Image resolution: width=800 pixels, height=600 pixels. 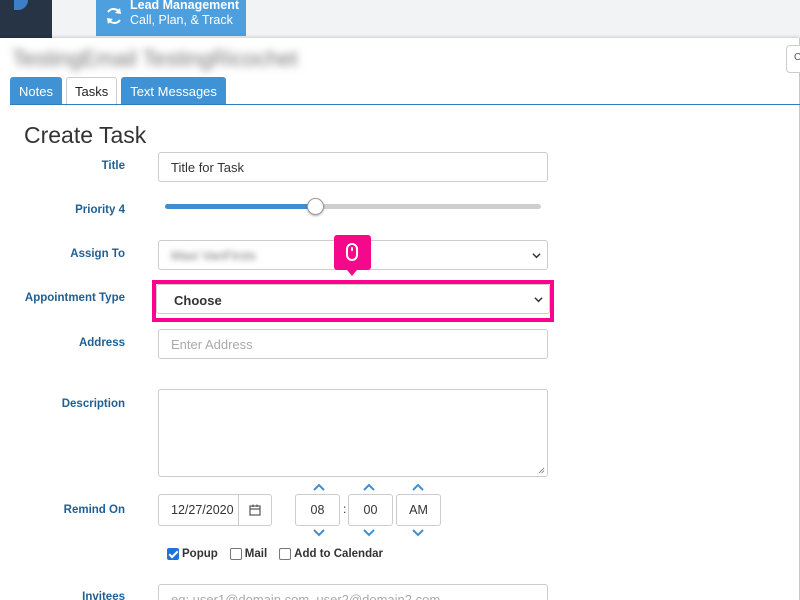 I want to click on title-label: Title, so click(x=113, y=166).